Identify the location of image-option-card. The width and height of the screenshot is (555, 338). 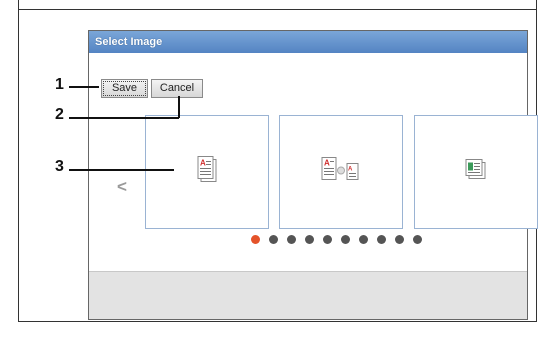
(476, 172).